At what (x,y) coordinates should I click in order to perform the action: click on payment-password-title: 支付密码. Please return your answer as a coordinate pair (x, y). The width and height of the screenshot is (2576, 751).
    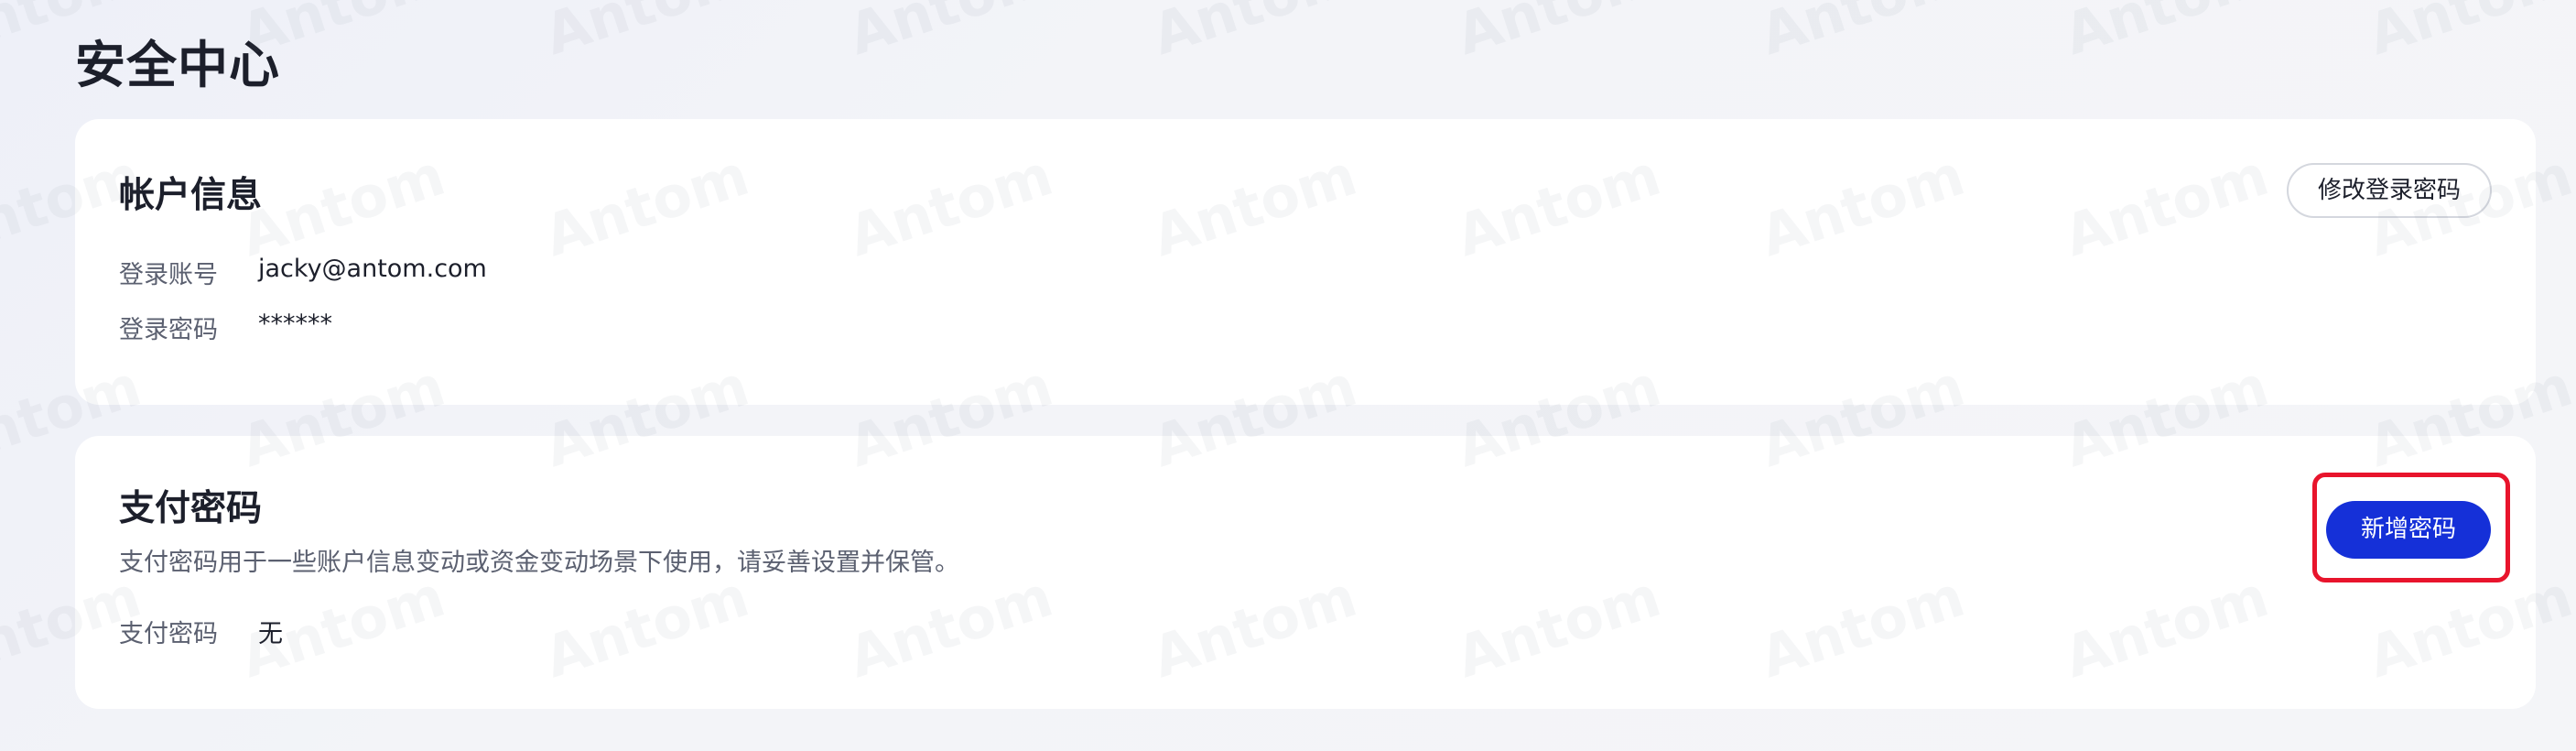
    Looking at the image, I should click on (191, 508).